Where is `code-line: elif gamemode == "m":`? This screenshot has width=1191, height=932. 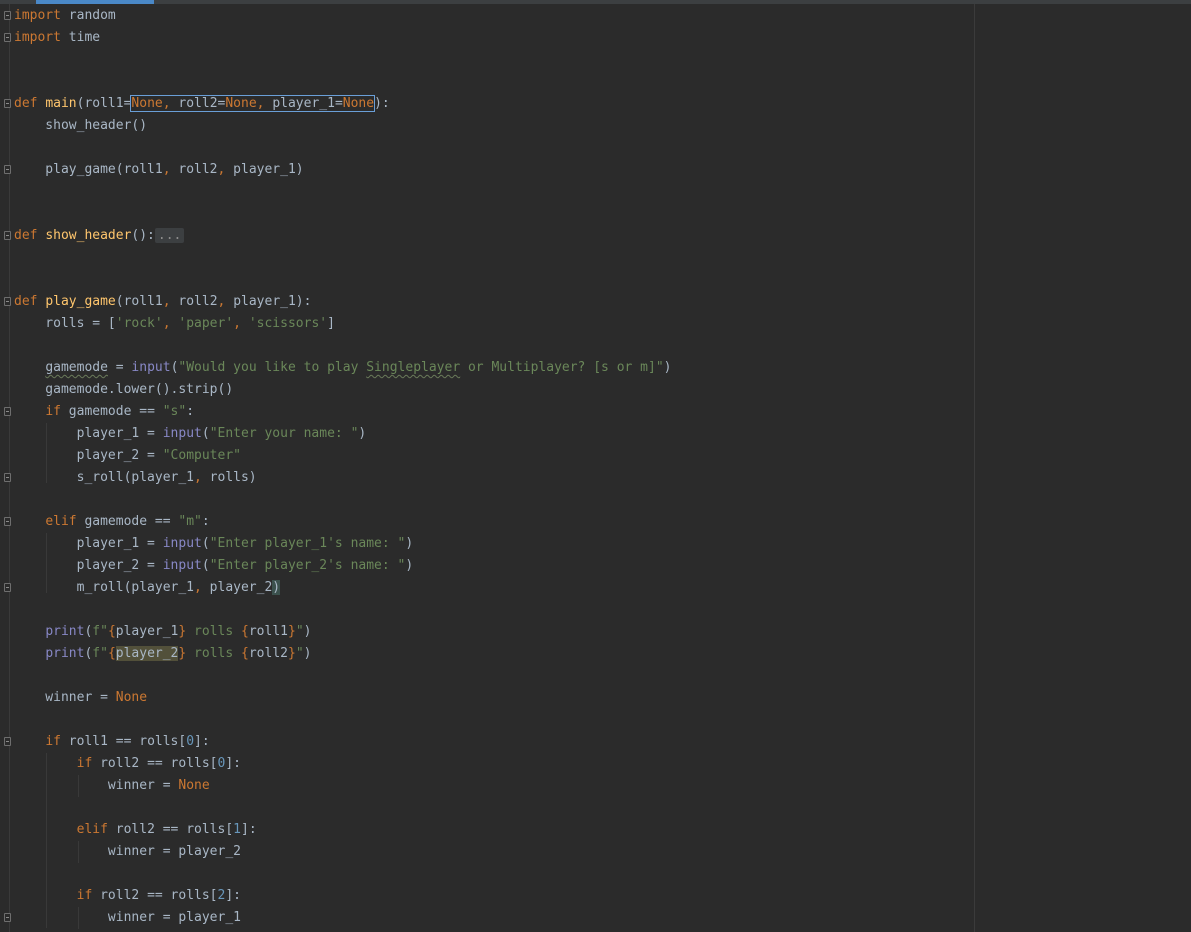
code-line: elif gamemode == "m": is located at coordinates (342, 522).